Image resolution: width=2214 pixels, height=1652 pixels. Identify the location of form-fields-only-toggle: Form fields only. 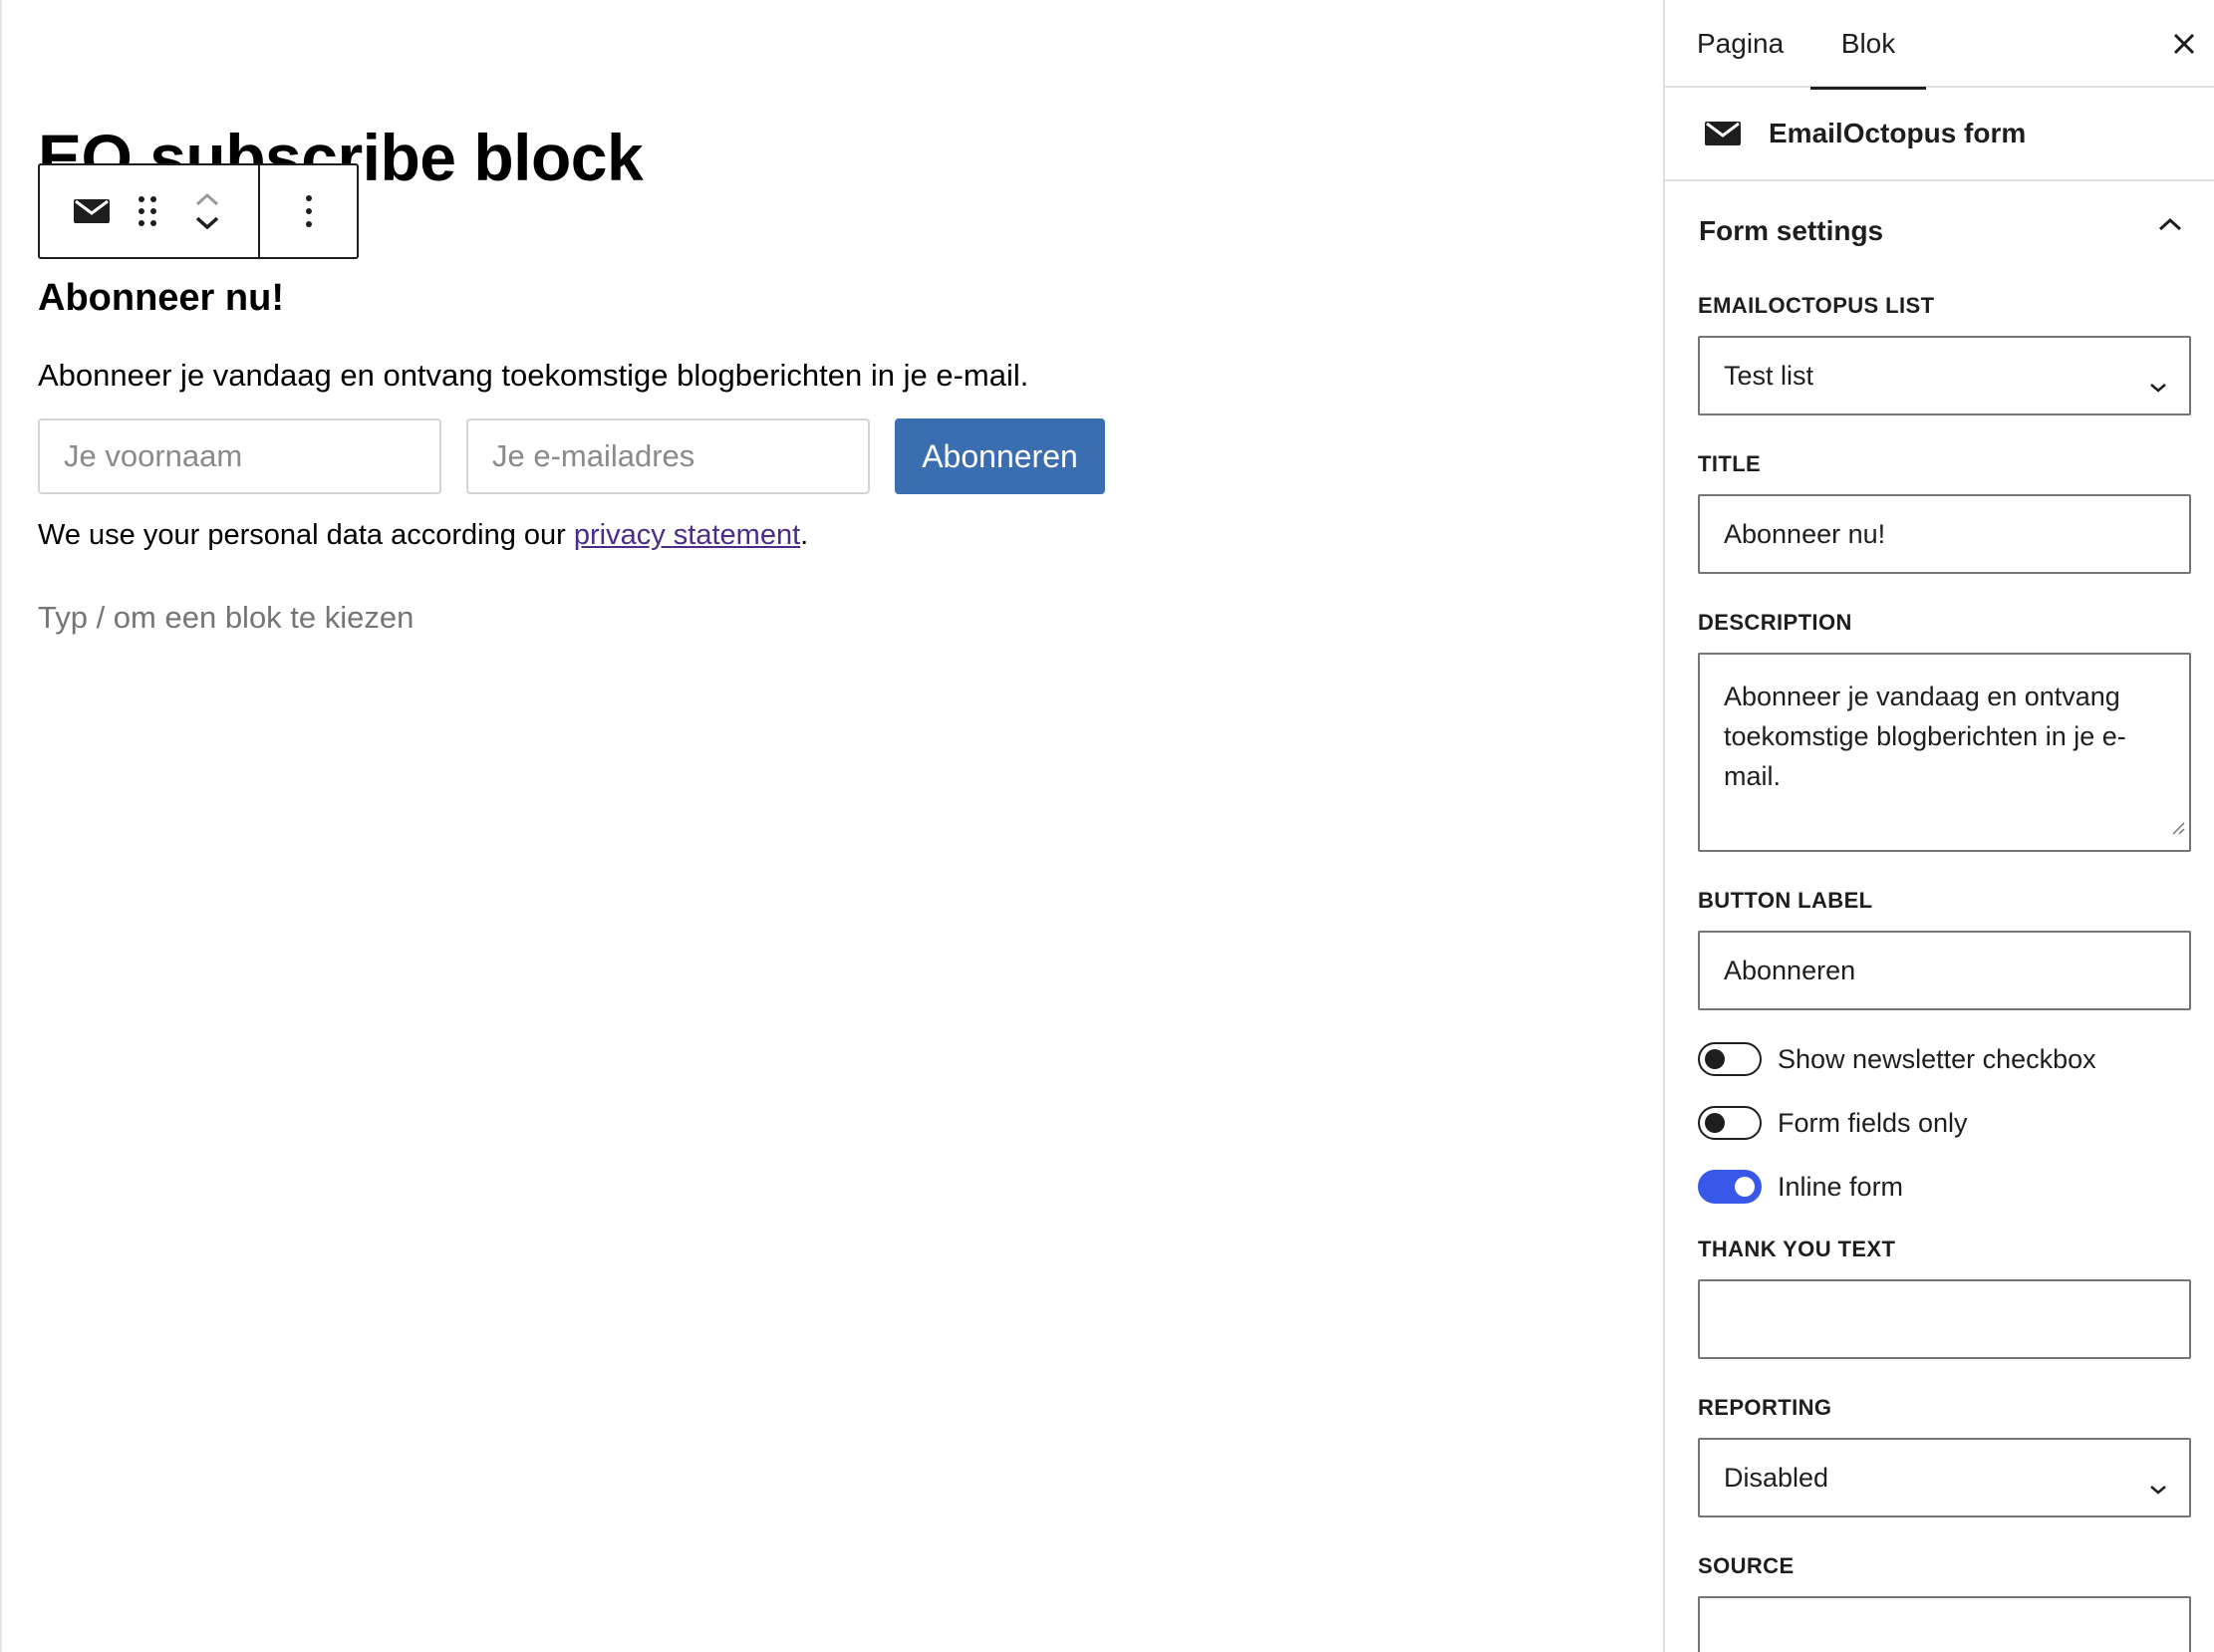
(1833, 1123).